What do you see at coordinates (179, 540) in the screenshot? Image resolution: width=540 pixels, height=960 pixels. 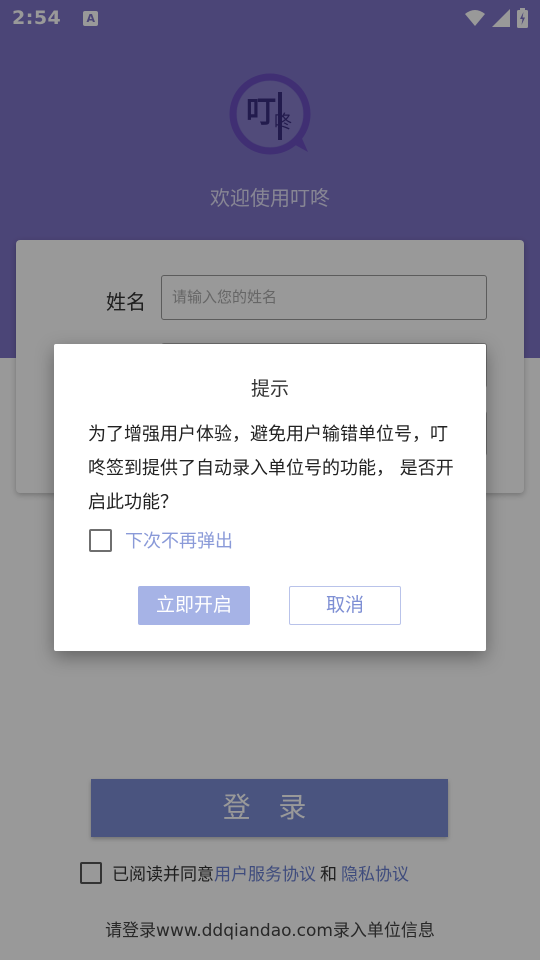 I see `dont-show-again-label: 下次不再弹出` at bounding box center [179, 540].